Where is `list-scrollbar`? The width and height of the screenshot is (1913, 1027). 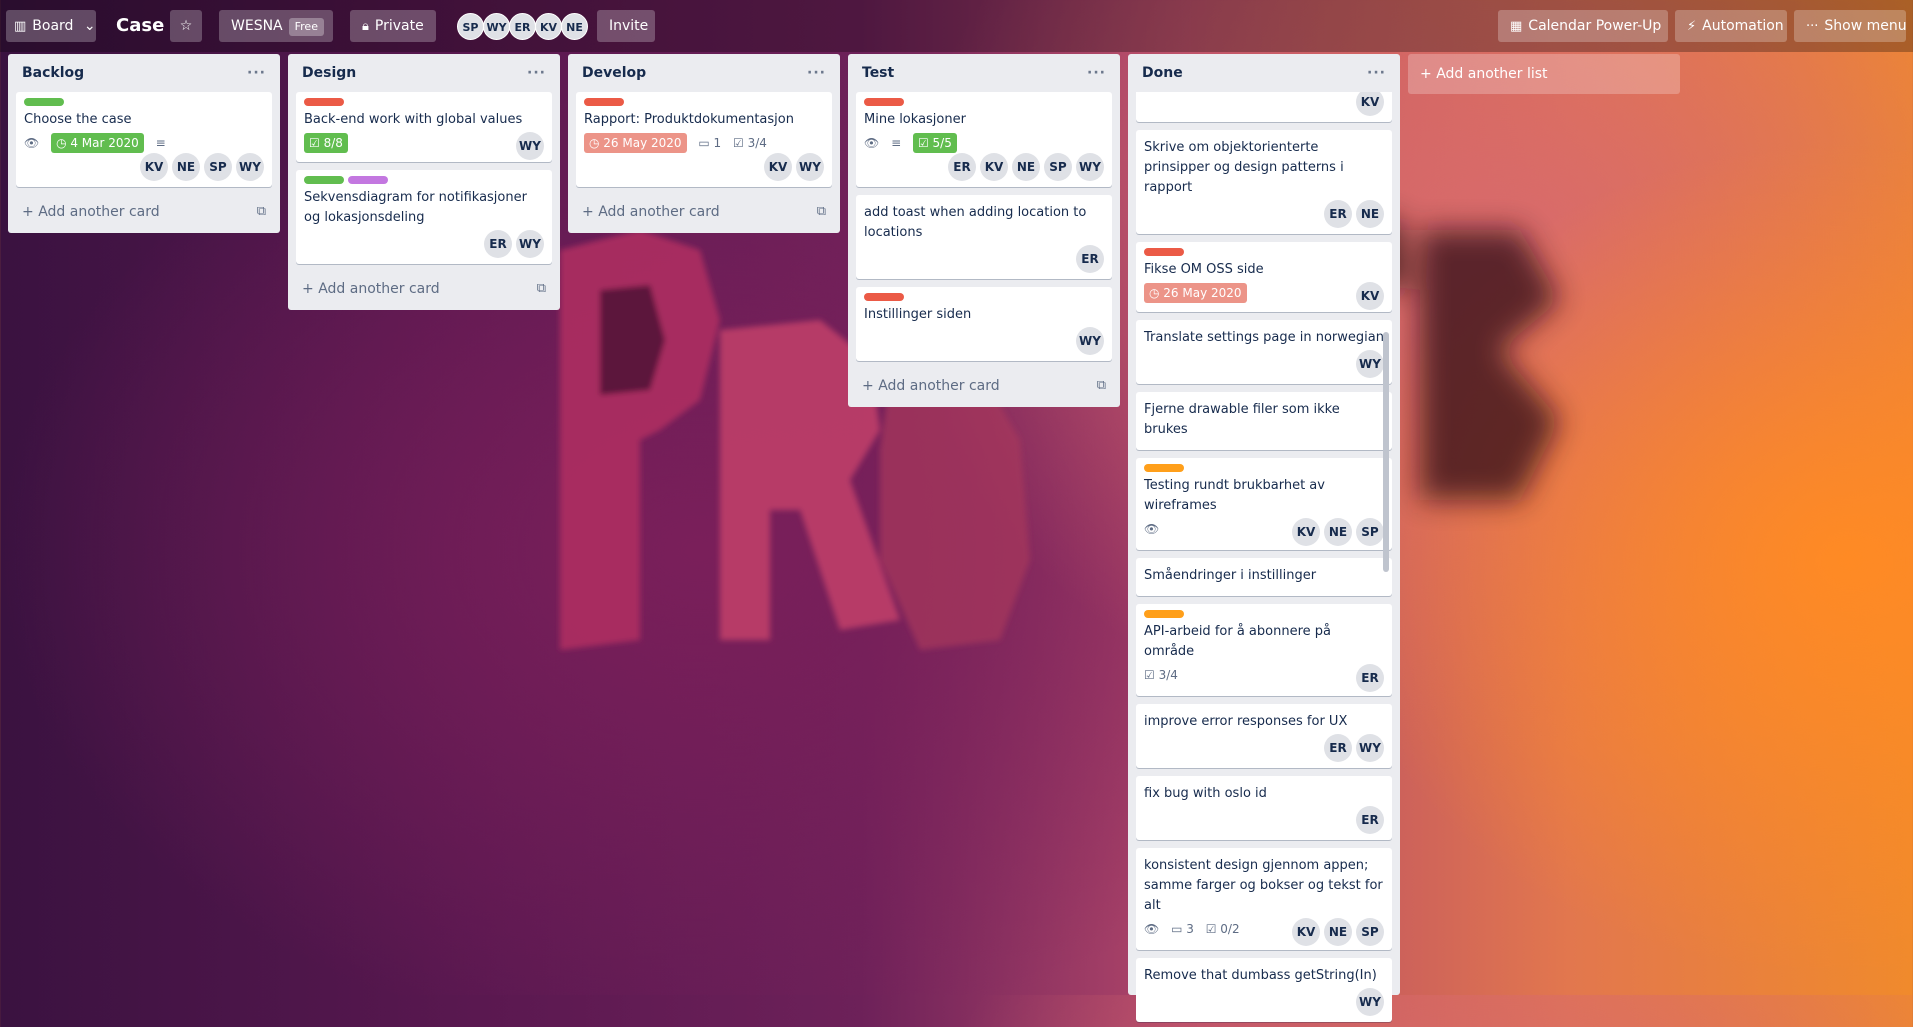
list-scrollbar is located at coordinates (1386, 452).